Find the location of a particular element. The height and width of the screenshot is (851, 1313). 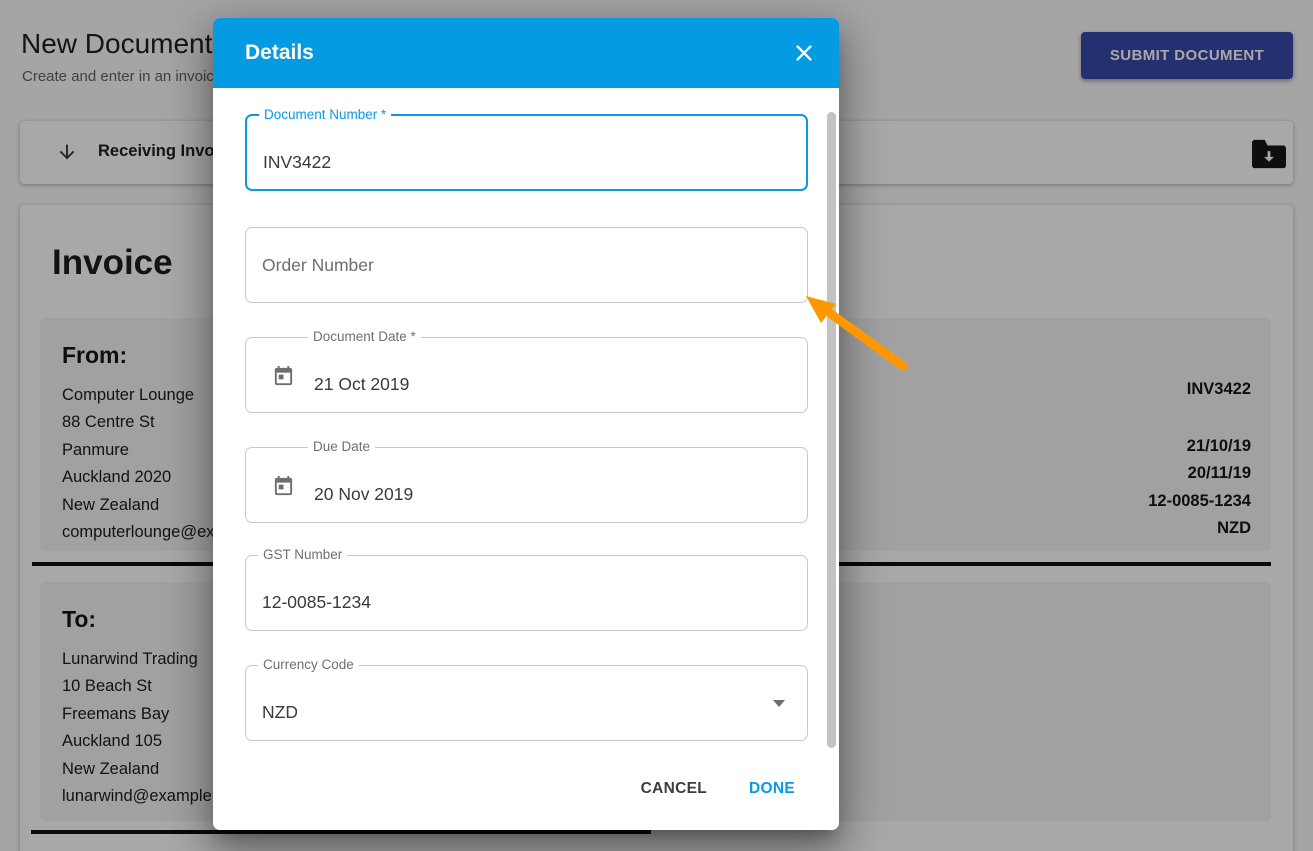

document-date-value: 21 Oct 2019 is located at coordinates (362, 384).